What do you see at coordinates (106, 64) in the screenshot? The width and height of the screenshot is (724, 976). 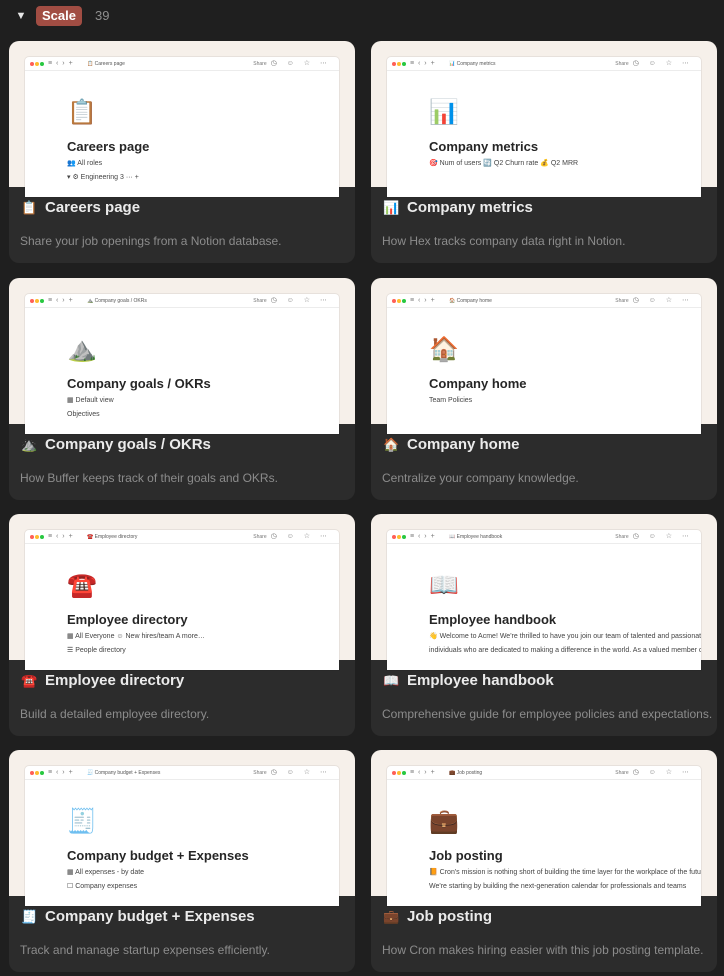 I see `preview-tab-title: 📋 Careers page` at bounding box center [106, 64].